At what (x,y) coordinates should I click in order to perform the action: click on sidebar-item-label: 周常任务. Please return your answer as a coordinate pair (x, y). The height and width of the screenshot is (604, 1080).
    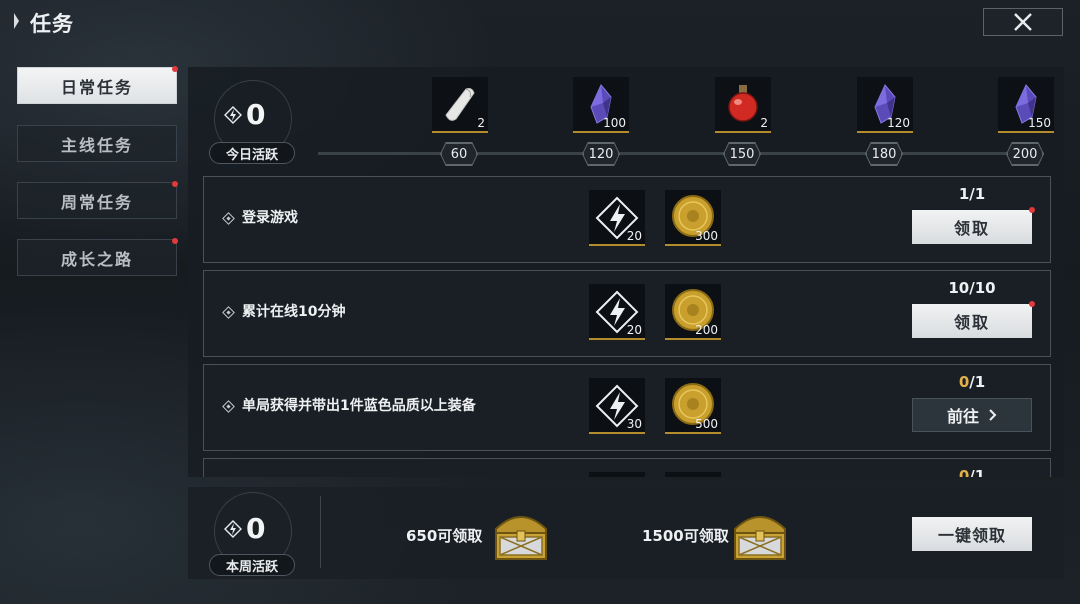
    Looking at the image, I should click on (96, 202).